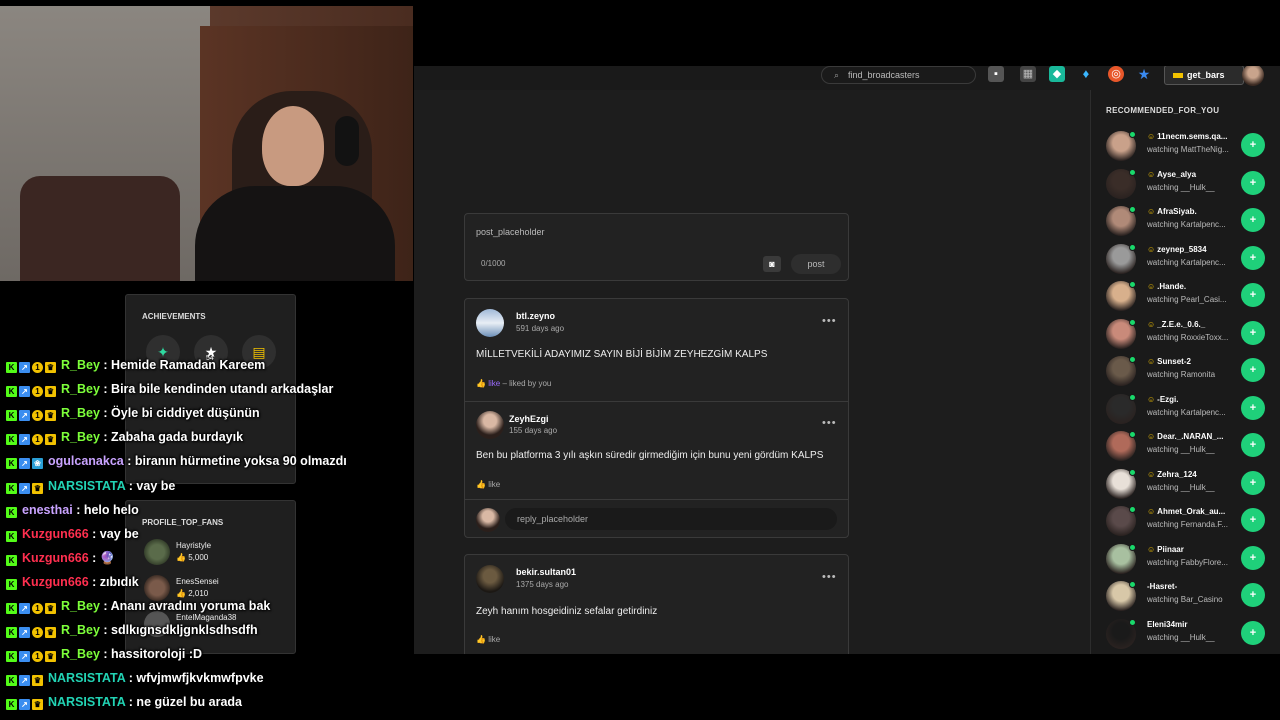 This screenshot has width=1280, height=720. I want to click on get-bars-button: get_bars, so click(1204, 75).